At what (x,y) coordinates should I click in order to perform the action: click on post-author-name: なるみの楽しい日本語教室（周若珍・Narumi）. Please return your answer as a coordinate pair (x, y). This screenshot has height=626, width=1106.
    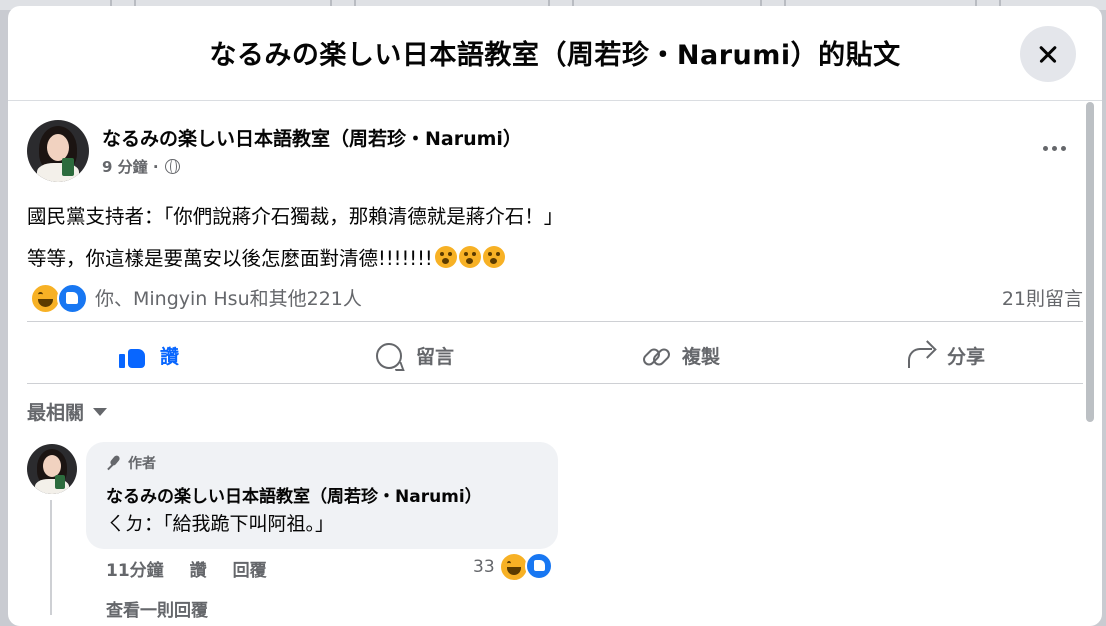
    Looking at the image, I should click on (312, 137).